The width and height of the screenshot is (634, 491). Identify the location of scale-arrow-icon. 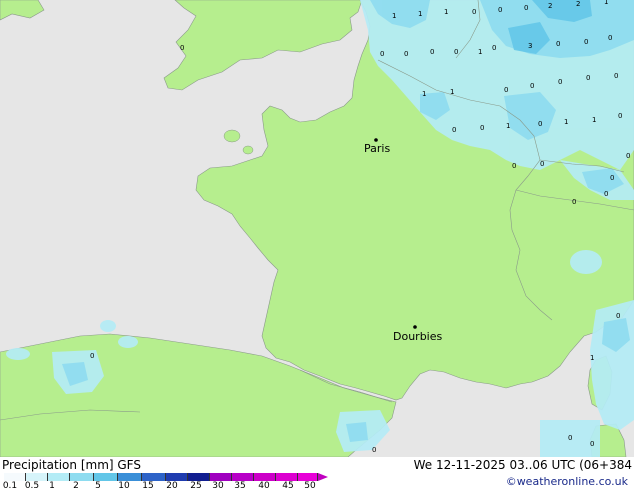
(323, 477).